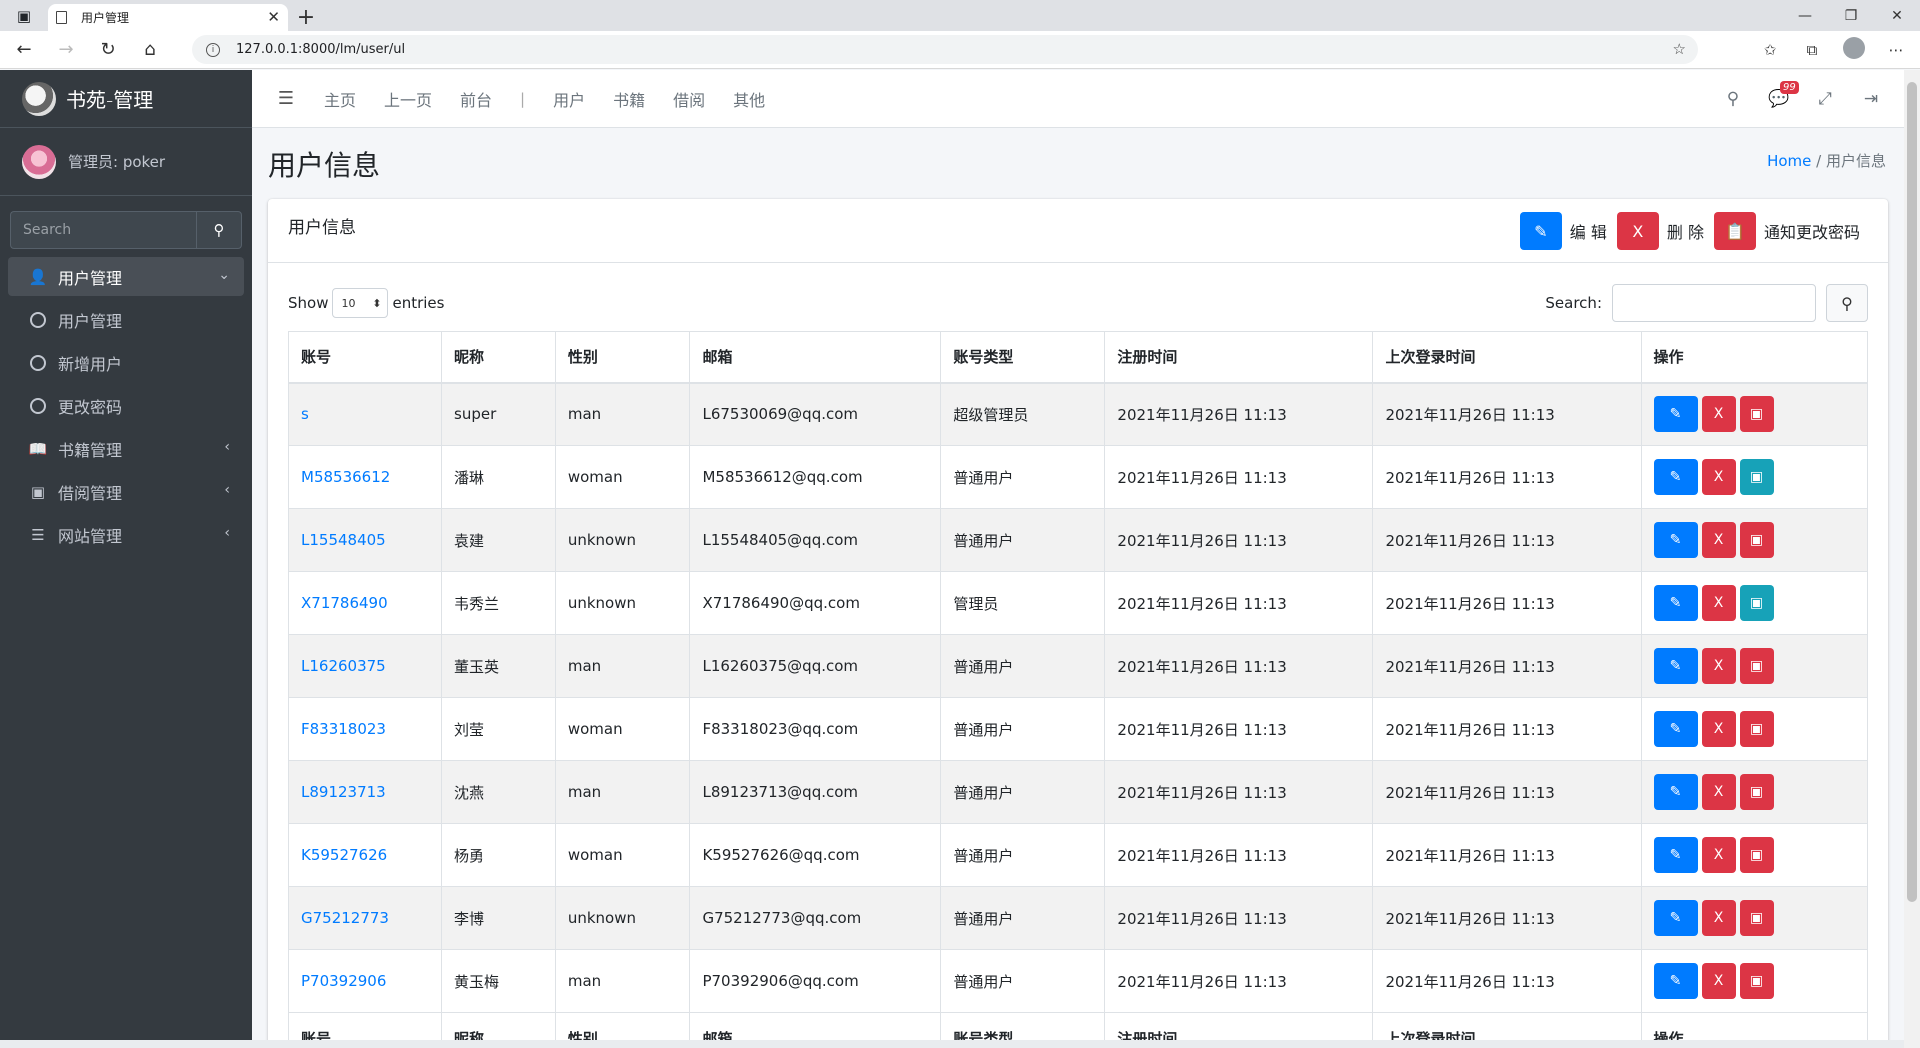 The image size is (1920, 1048). Describe the element at coordinates (1825, 99) in the screenshot. I see `fullscreen-icon: ⤢` at that location.